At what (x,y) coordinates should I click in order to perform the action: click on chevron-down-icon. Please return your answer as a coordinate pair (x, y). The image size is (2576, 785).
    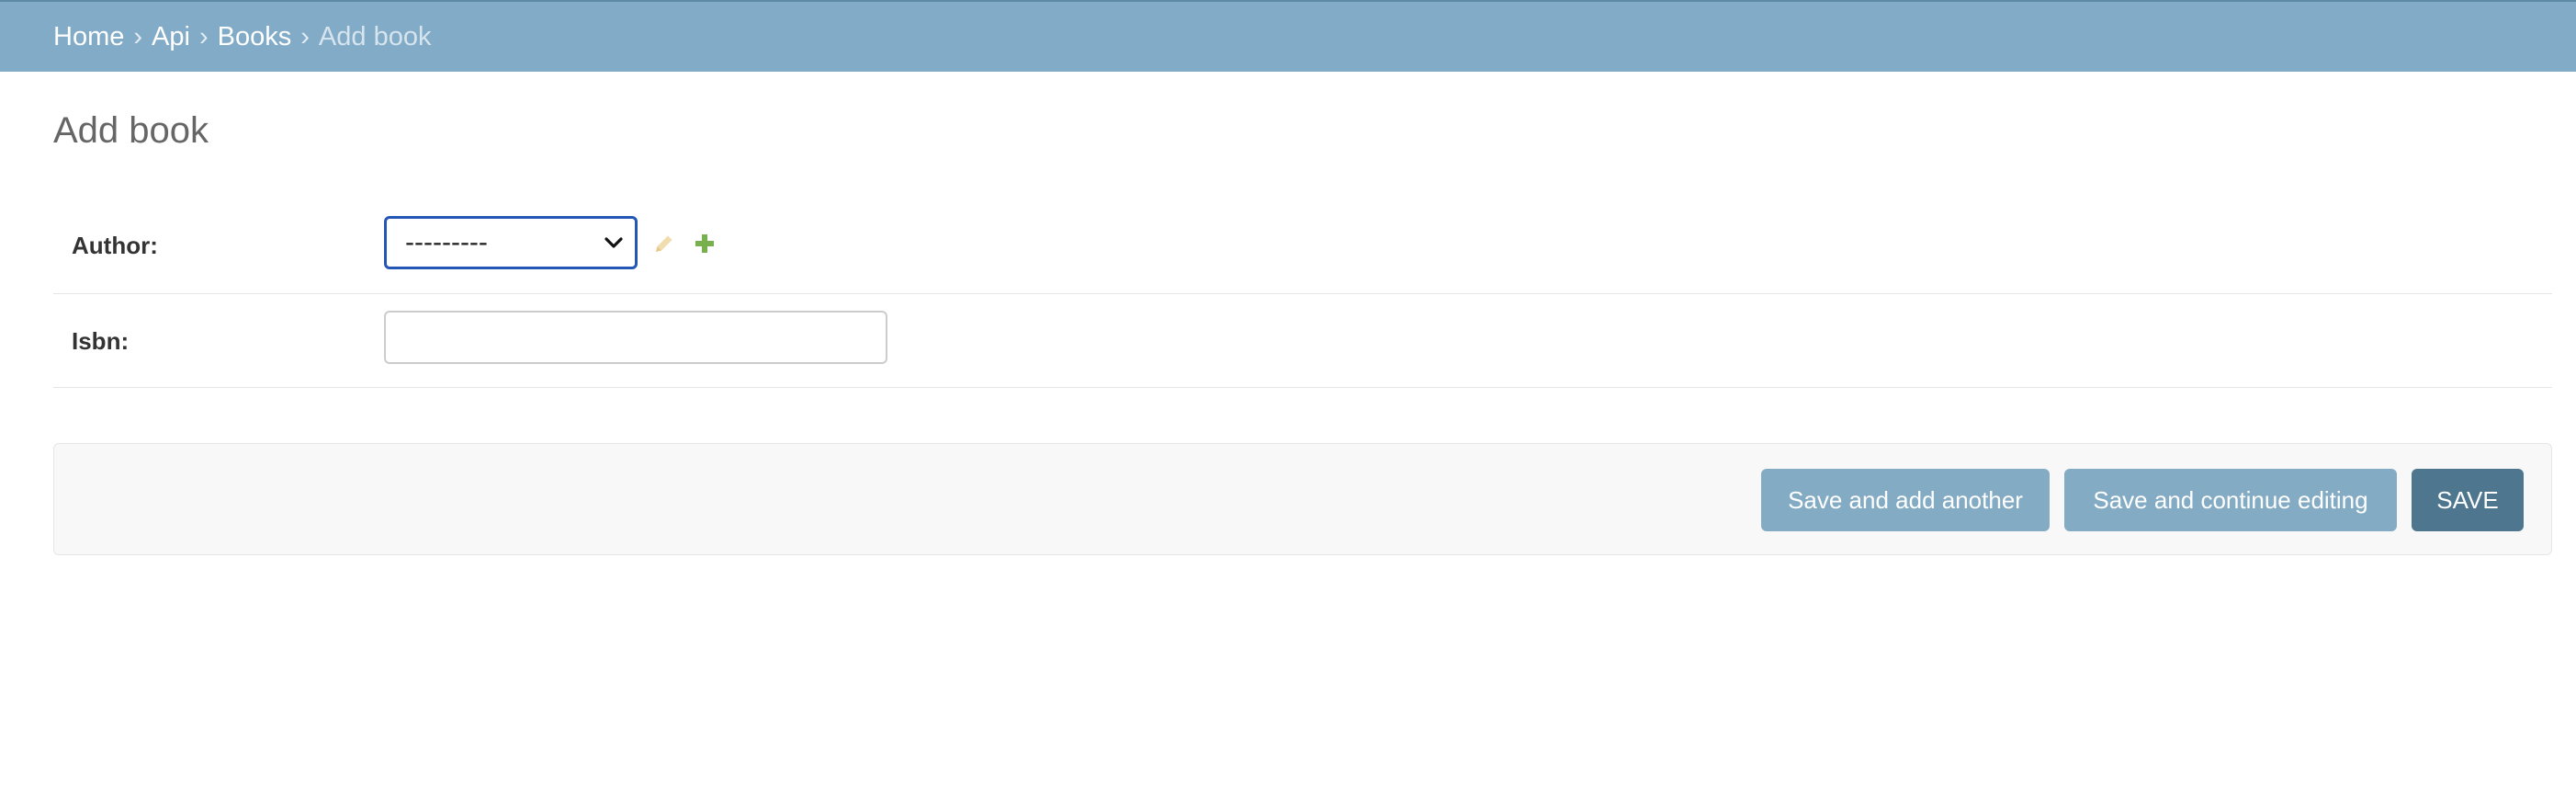
    Looking at the image, I should click on (614, 243).